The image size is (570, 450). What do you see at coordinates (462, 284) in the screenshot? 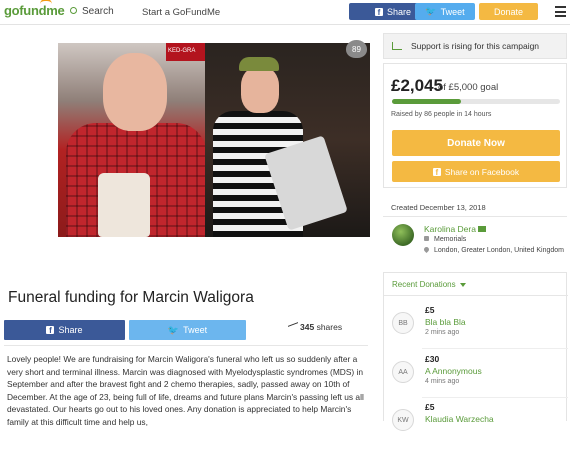
I see `chevron-down-icon` at bounding box center [462, 284].